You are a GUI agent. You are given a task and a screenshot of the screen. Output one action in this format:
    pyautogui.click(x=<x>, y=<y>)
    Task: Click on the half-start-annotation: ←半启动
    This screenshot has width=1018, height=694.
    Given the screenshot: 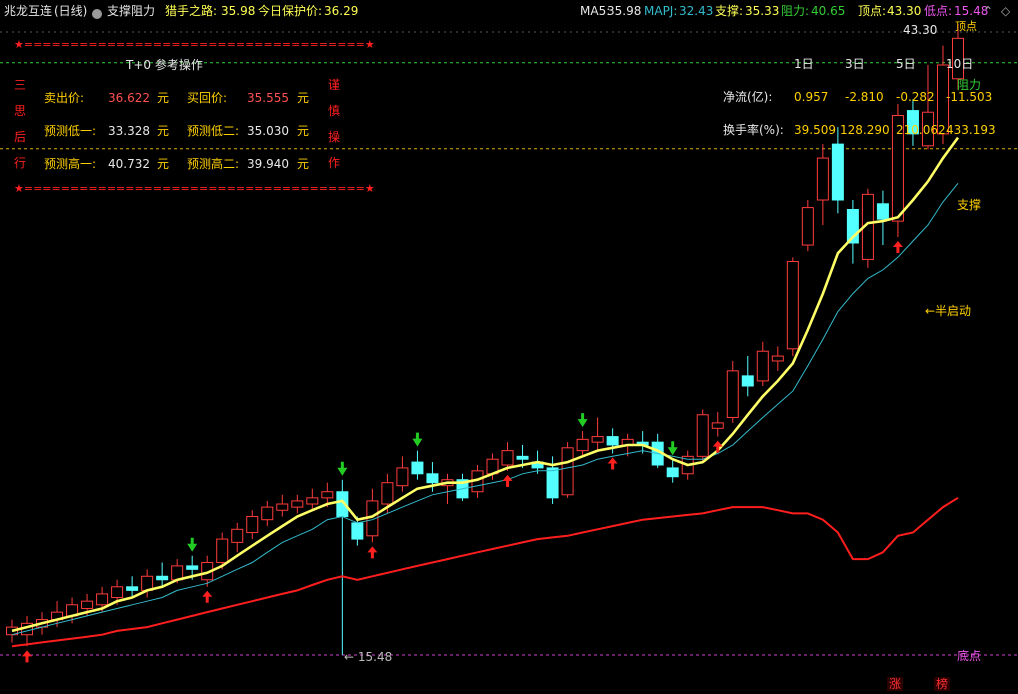 What is the action you would take?
    pyautogui.click(x=948, y=311)
    